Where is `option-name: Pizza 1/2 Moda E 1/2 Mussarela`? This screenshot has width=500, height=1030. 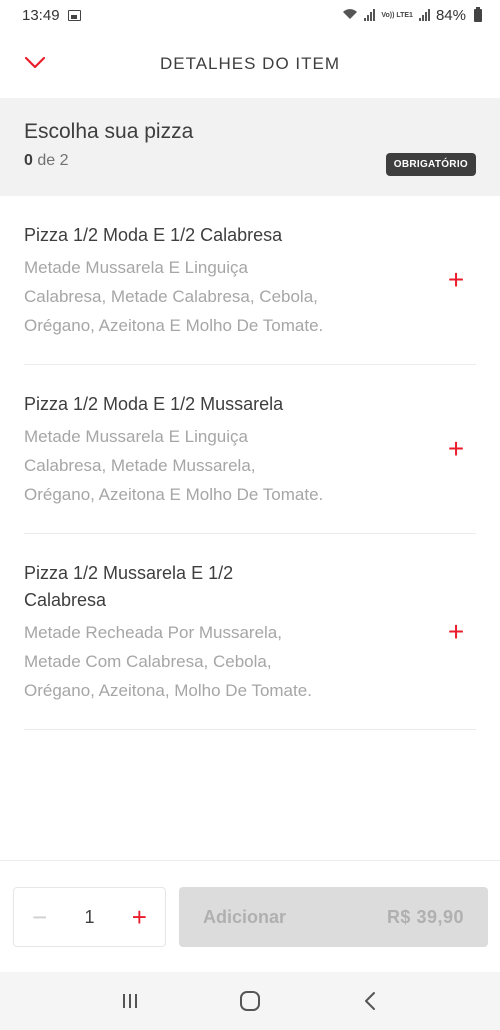 option-name: Pizza 1/2 Moda E 1/2 Mussarela is located at coordinates (154, 404).